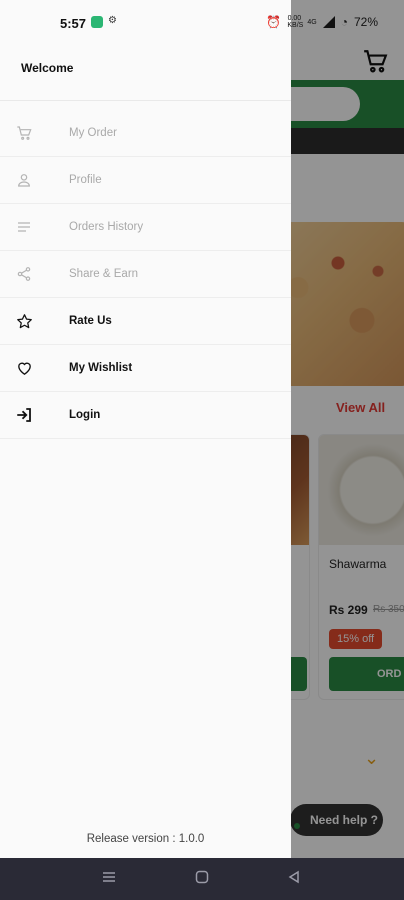  Describe the element at coordinates (294, 877) in the screenshot. I see `back-icon` at that location.